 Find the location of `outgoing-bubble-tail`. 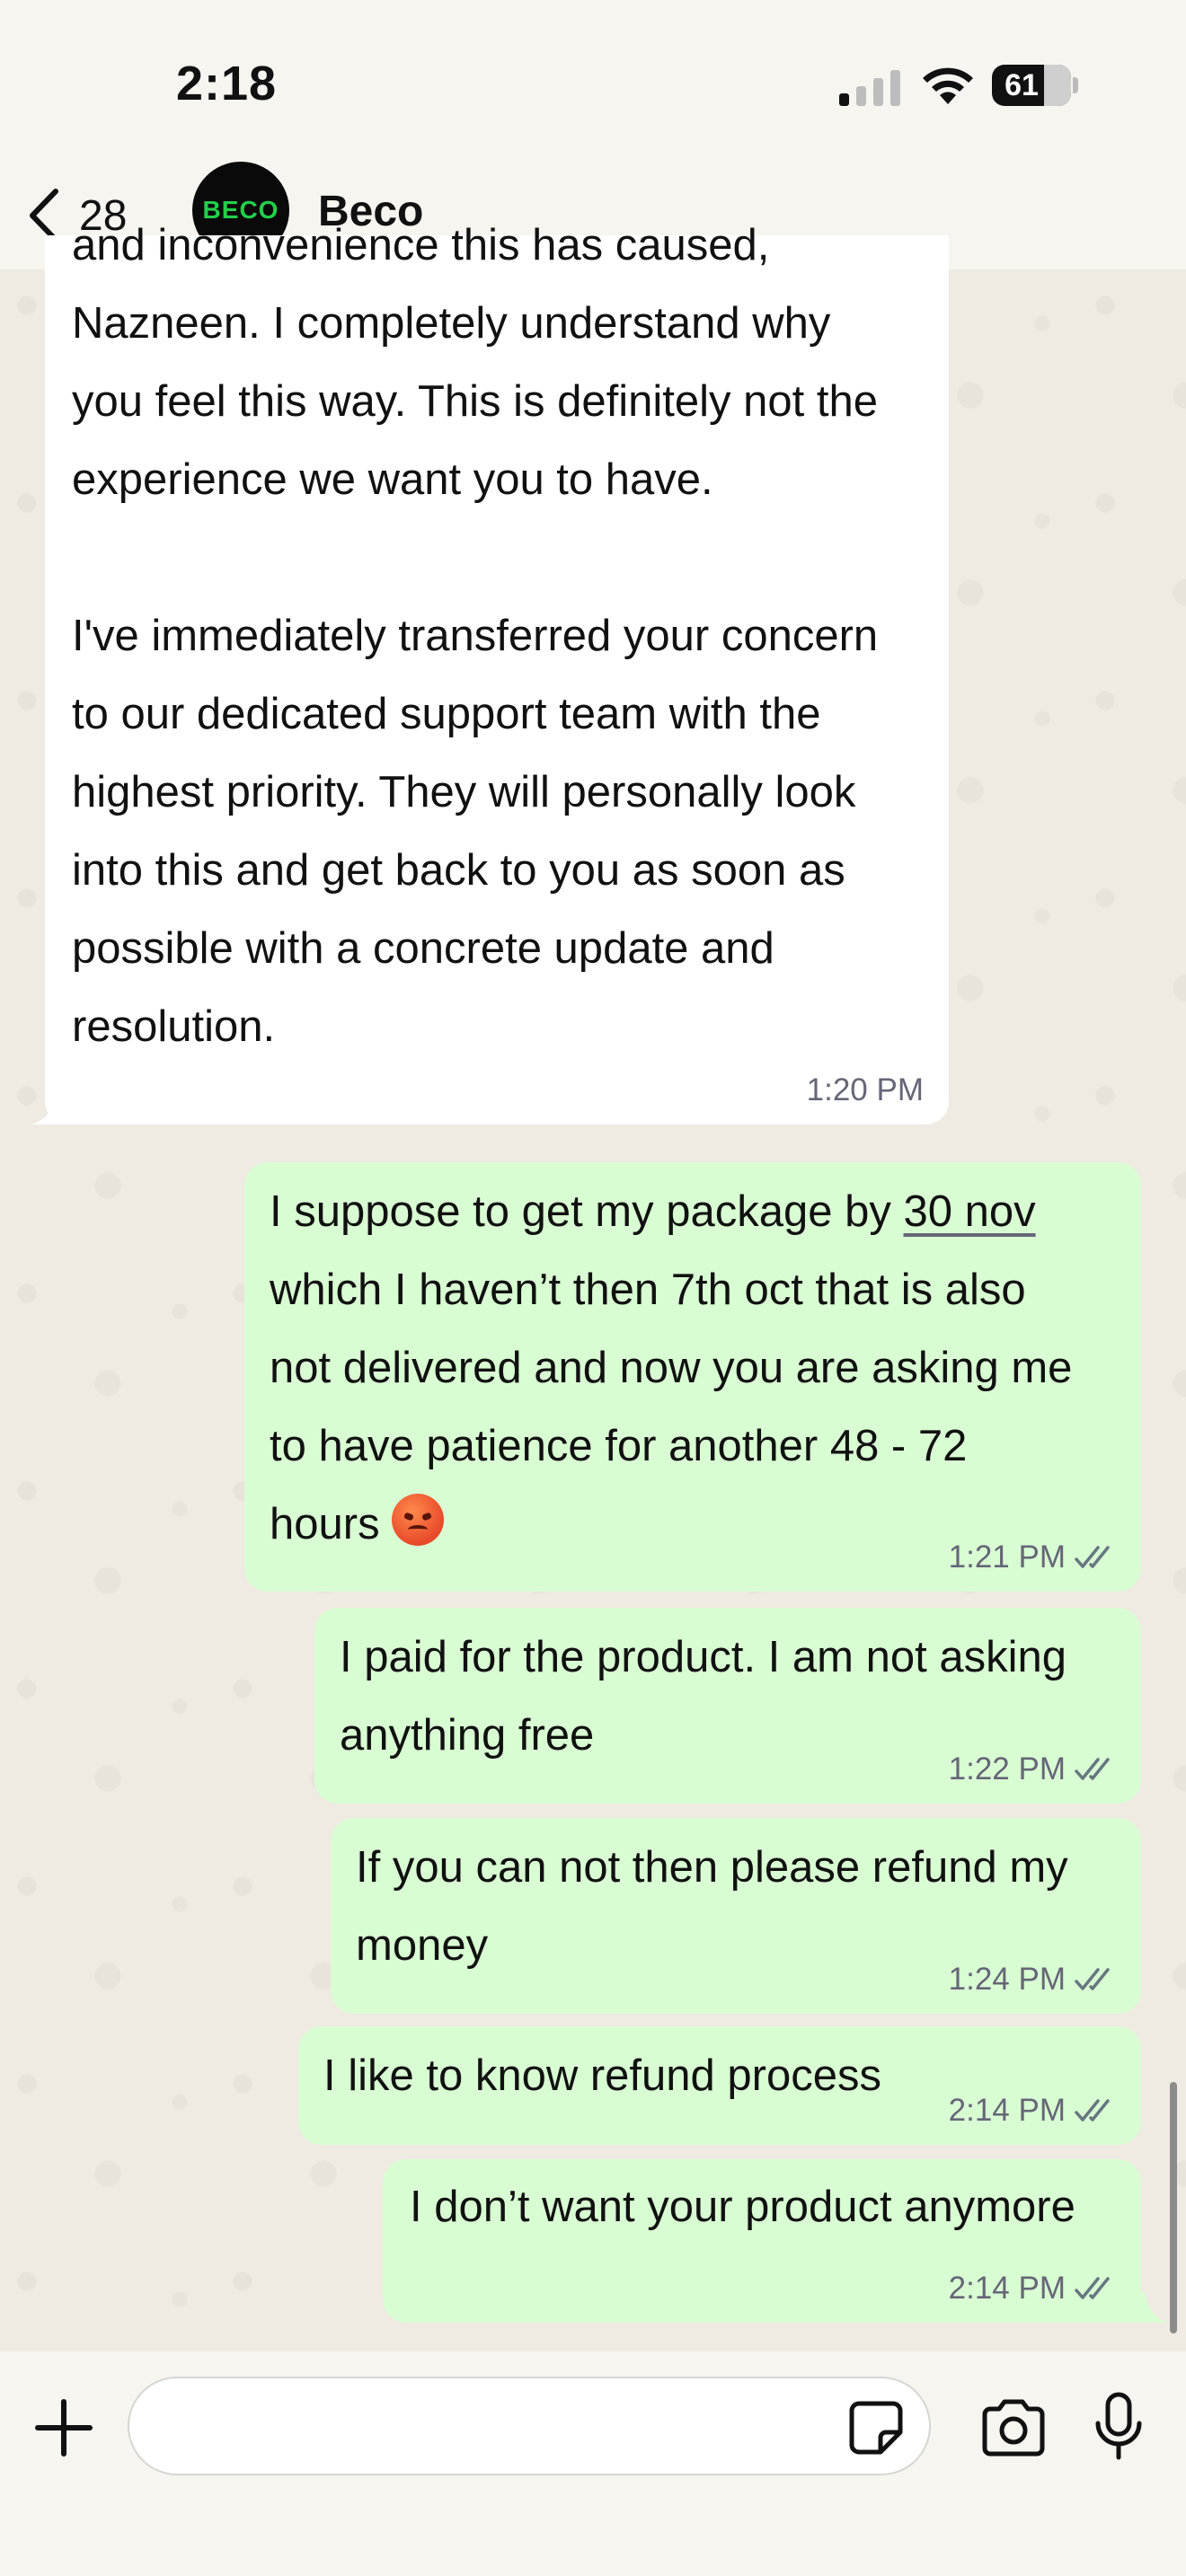

outgoing-bubble-tail is located at coordinates (1152, 2307).